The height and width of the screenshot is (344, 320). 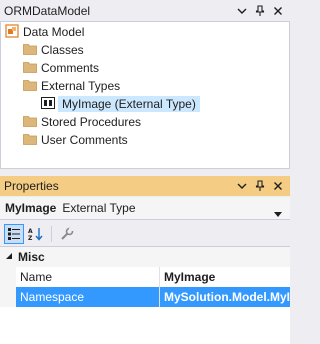 I want to click on alphabetical-icon: A Z, so click(x=36, y=234).